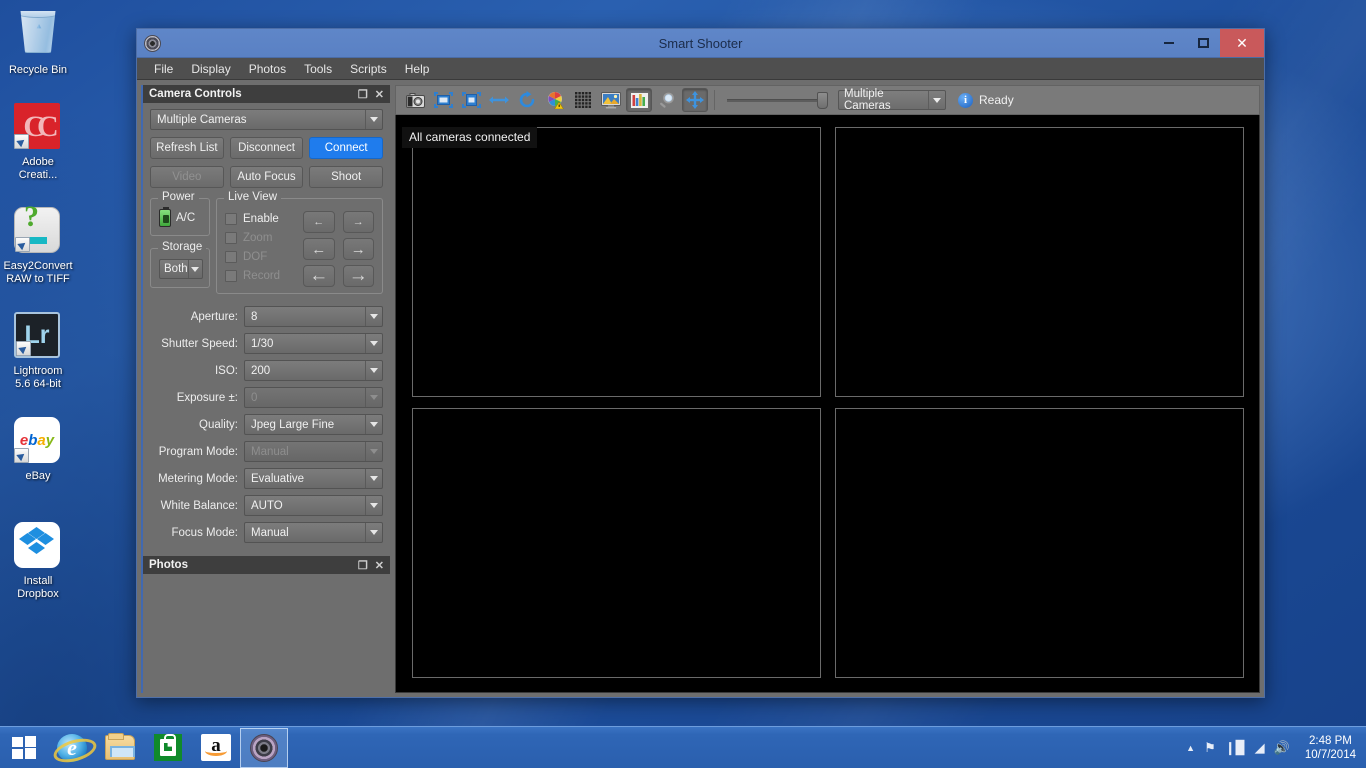  What do you see at coordinates (499, 100) in the screenshot?
I see `arrows-horizontal-icon` at bounding box center [499, 100].